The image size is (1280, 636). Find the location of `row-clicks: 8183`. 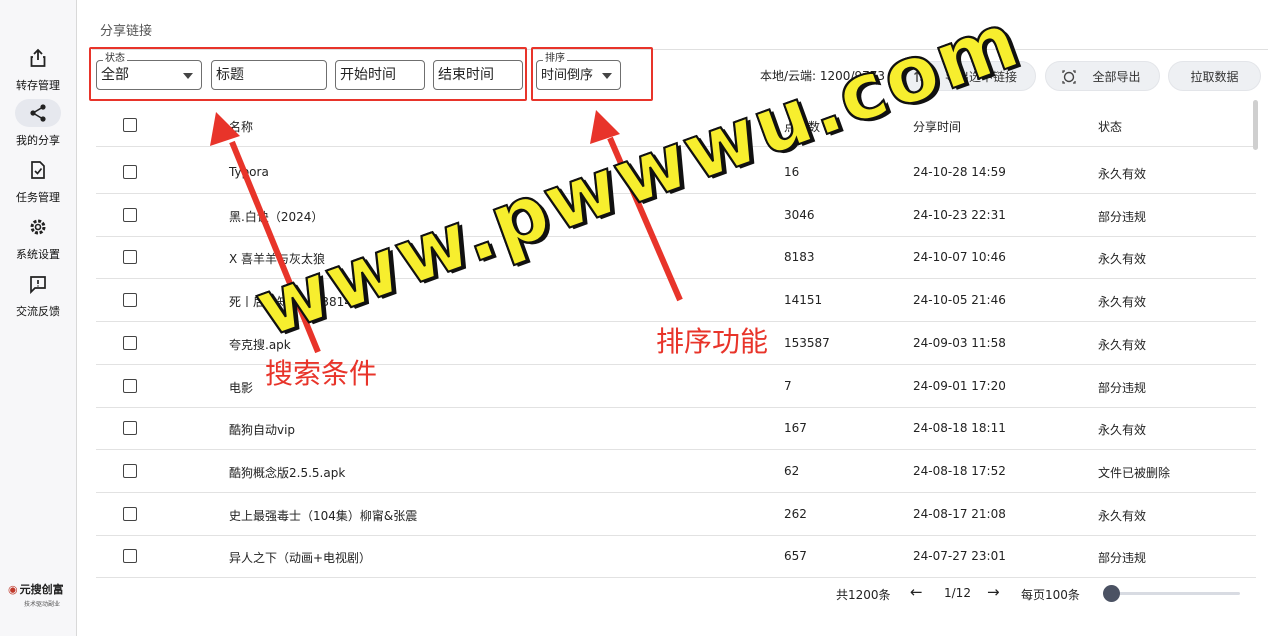

row-clicks: 8183 is located at coordinates (799, 257).